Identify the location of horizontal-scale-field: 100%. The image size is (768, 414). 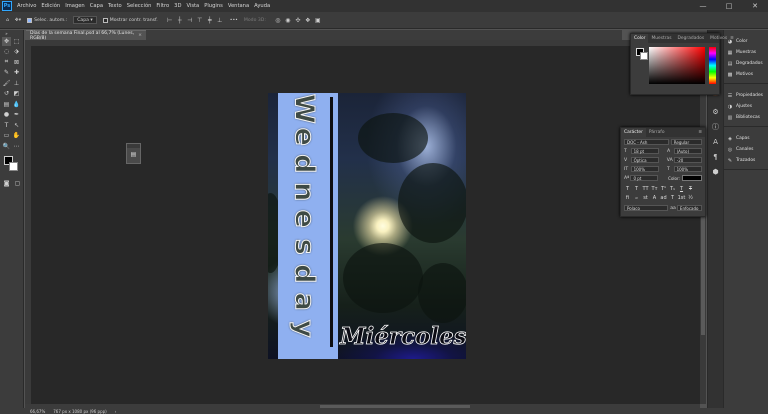
(687, 169).